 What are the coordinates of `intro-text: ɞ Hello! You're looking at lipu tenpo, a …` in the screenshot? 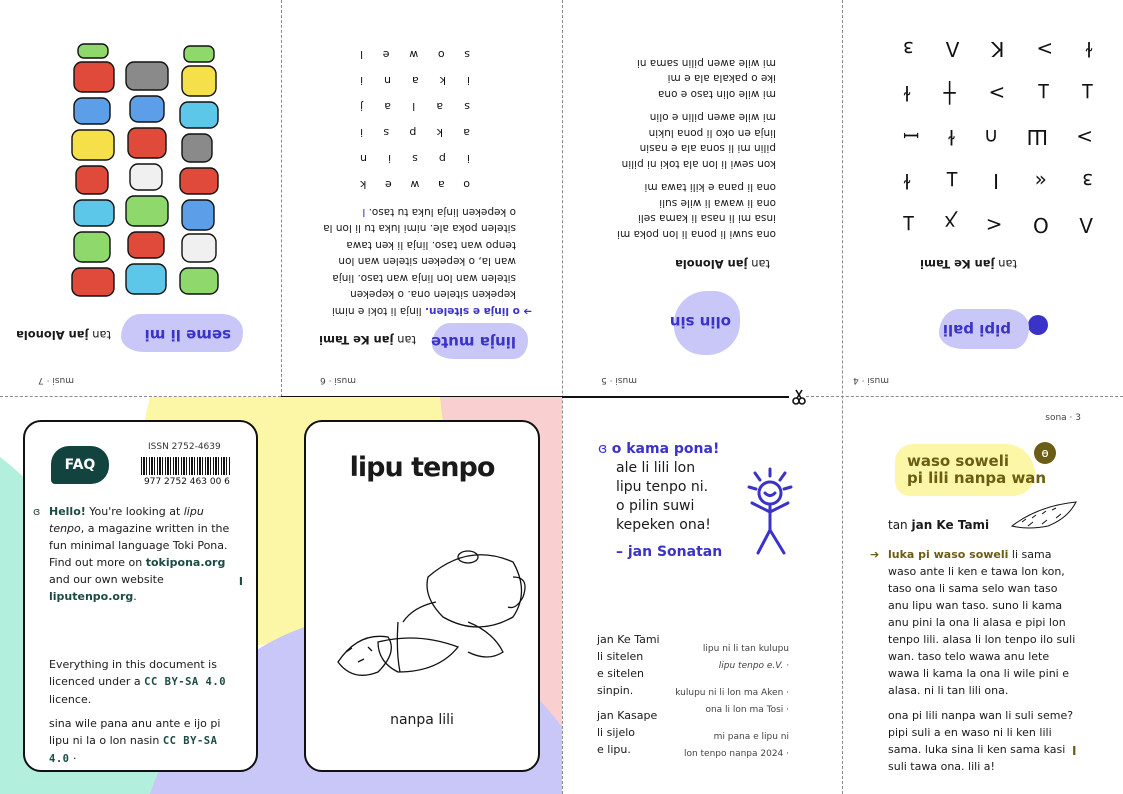 It's located at (138, 554).